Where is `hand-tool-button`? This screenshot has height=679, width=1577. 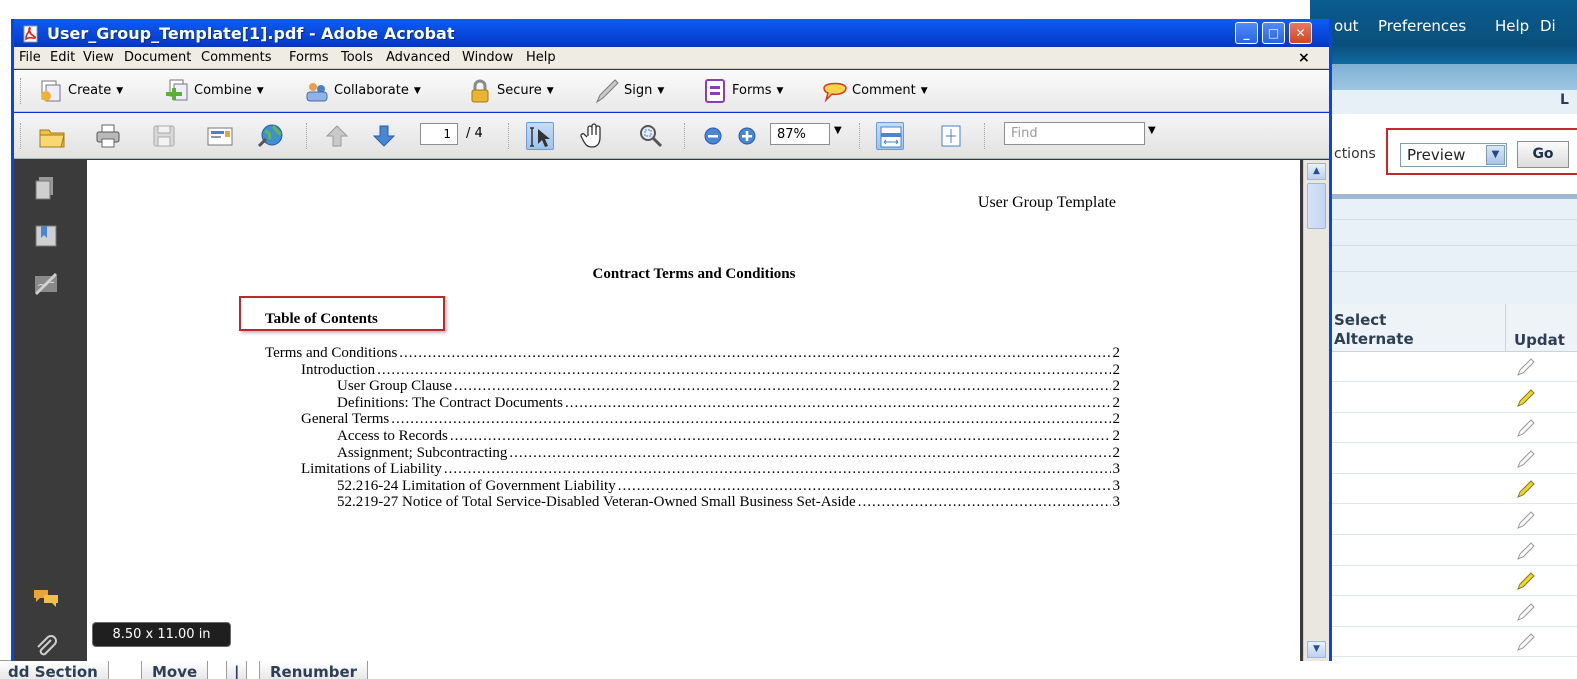
hand-tool-button is located at coordinates (594, 136).